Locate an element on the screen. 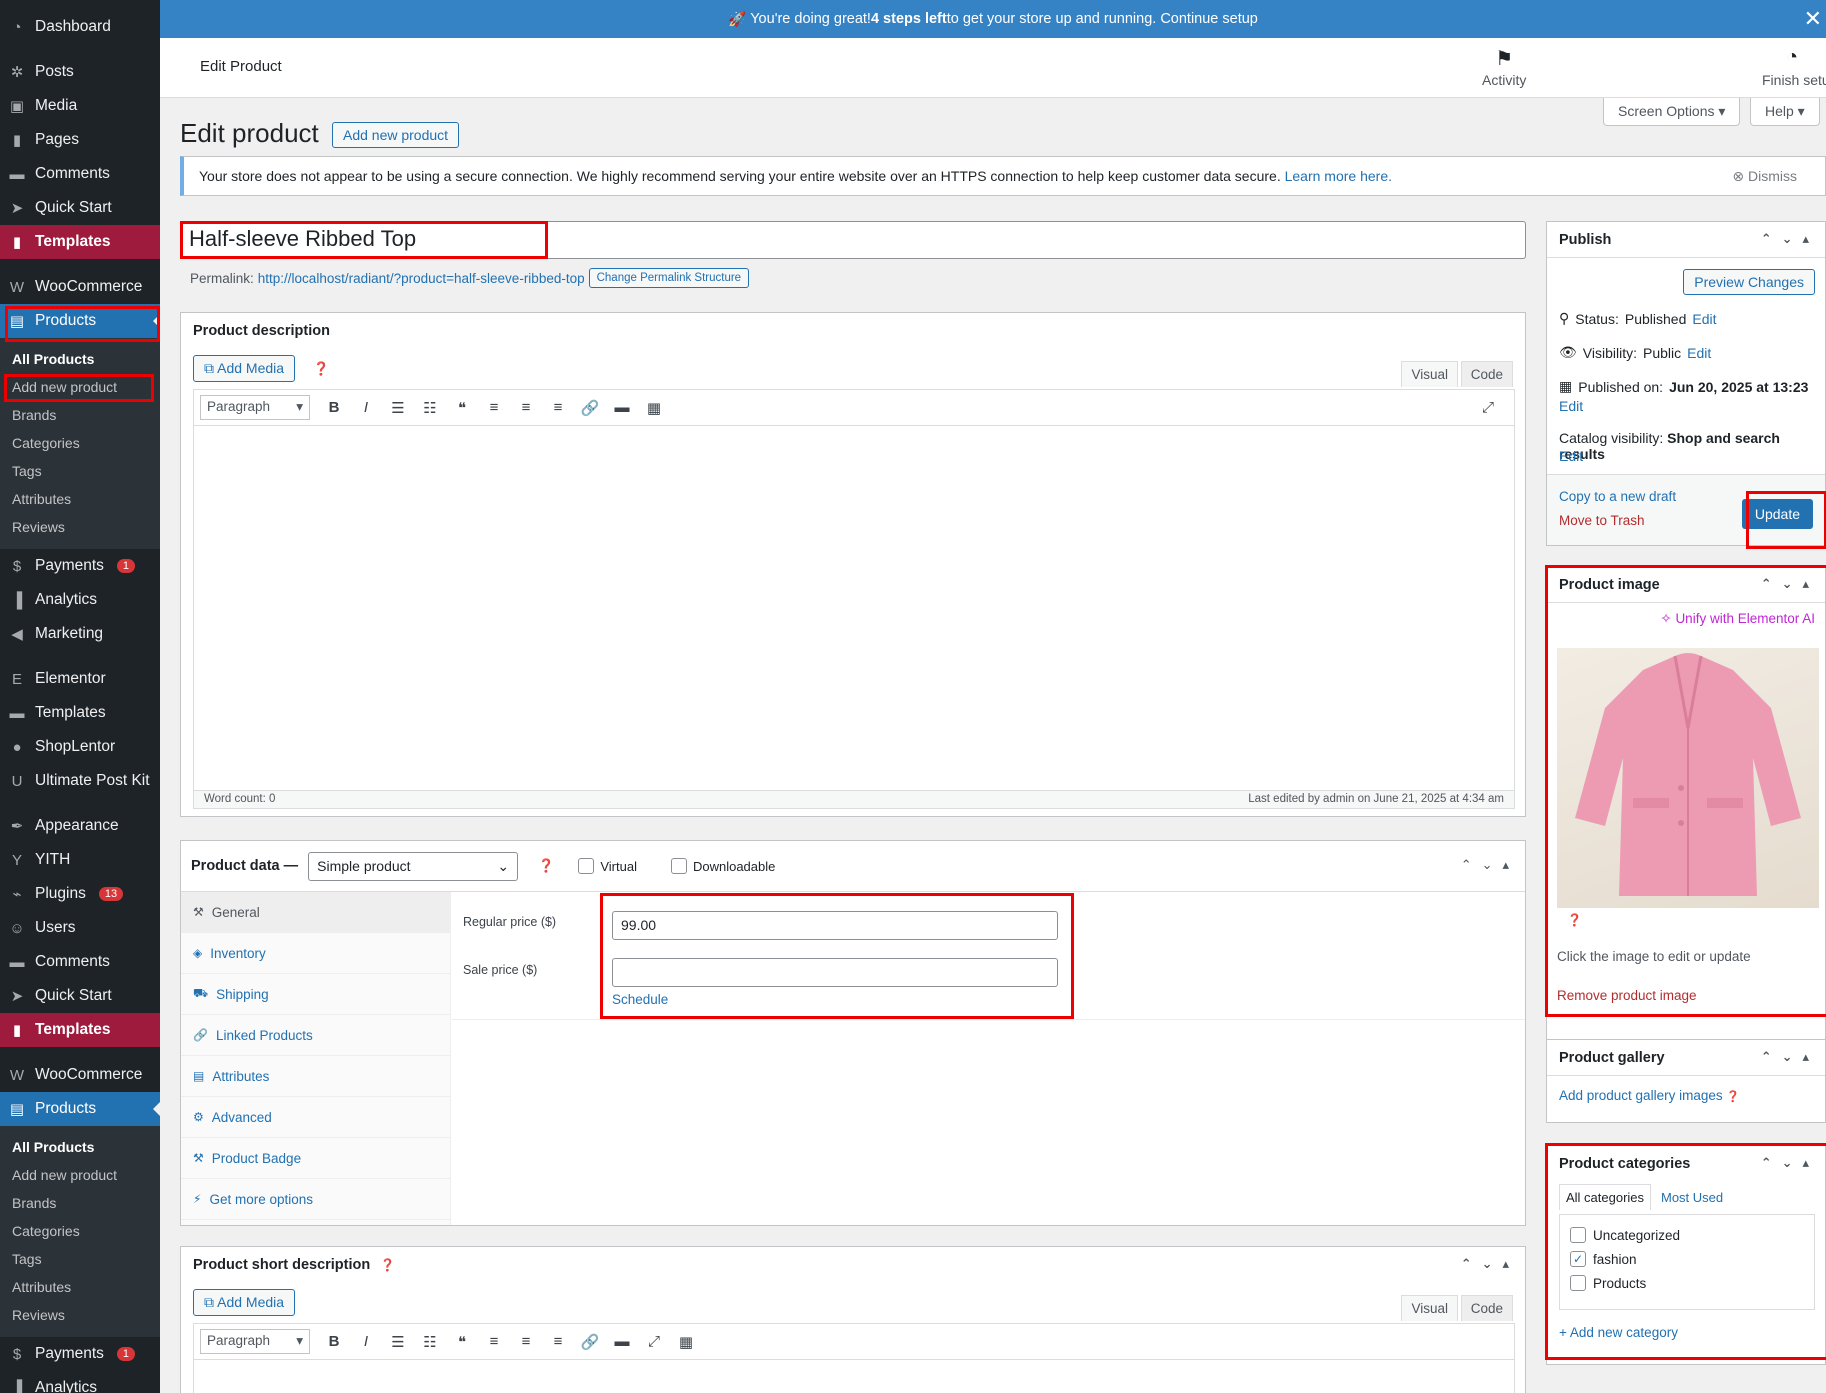 The width and height of the screenshot is (1826, 1393). menu-item-plugins: ⌁ Plugins 13 is located at coordinates (80, 894).